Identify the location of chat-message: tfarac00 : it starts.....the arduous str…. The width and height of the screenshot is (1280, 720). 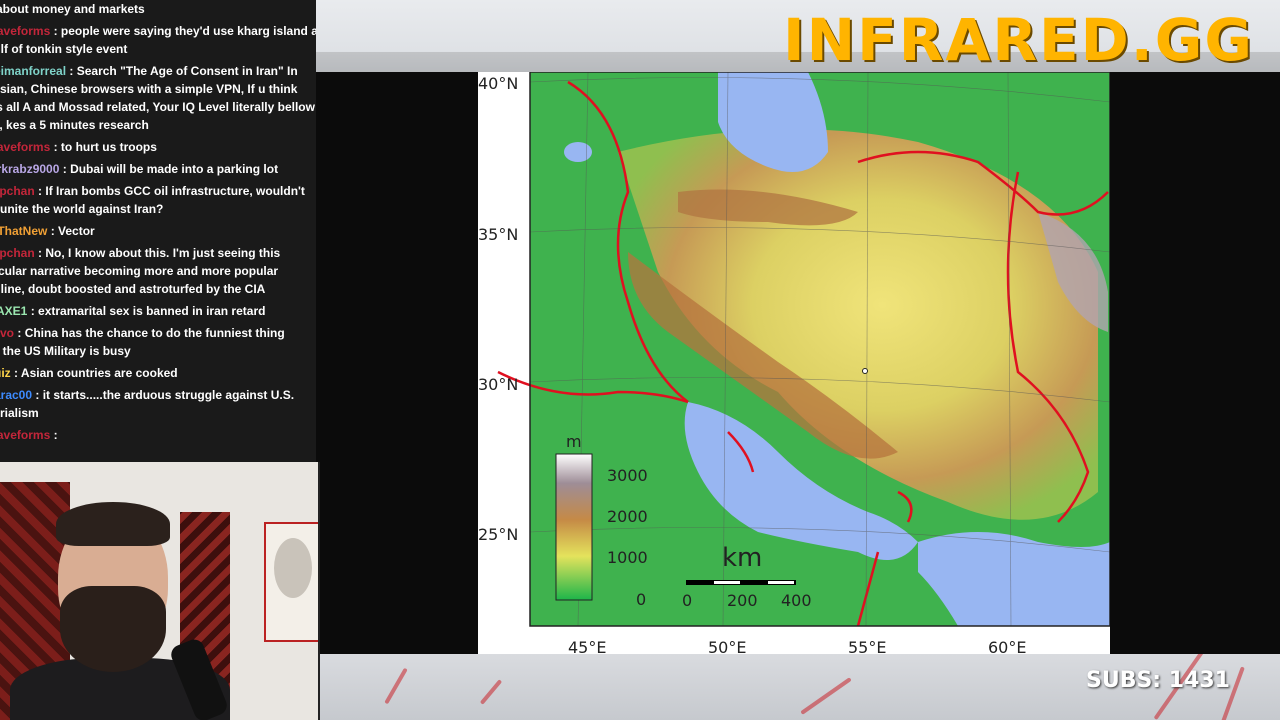
(158, 404).